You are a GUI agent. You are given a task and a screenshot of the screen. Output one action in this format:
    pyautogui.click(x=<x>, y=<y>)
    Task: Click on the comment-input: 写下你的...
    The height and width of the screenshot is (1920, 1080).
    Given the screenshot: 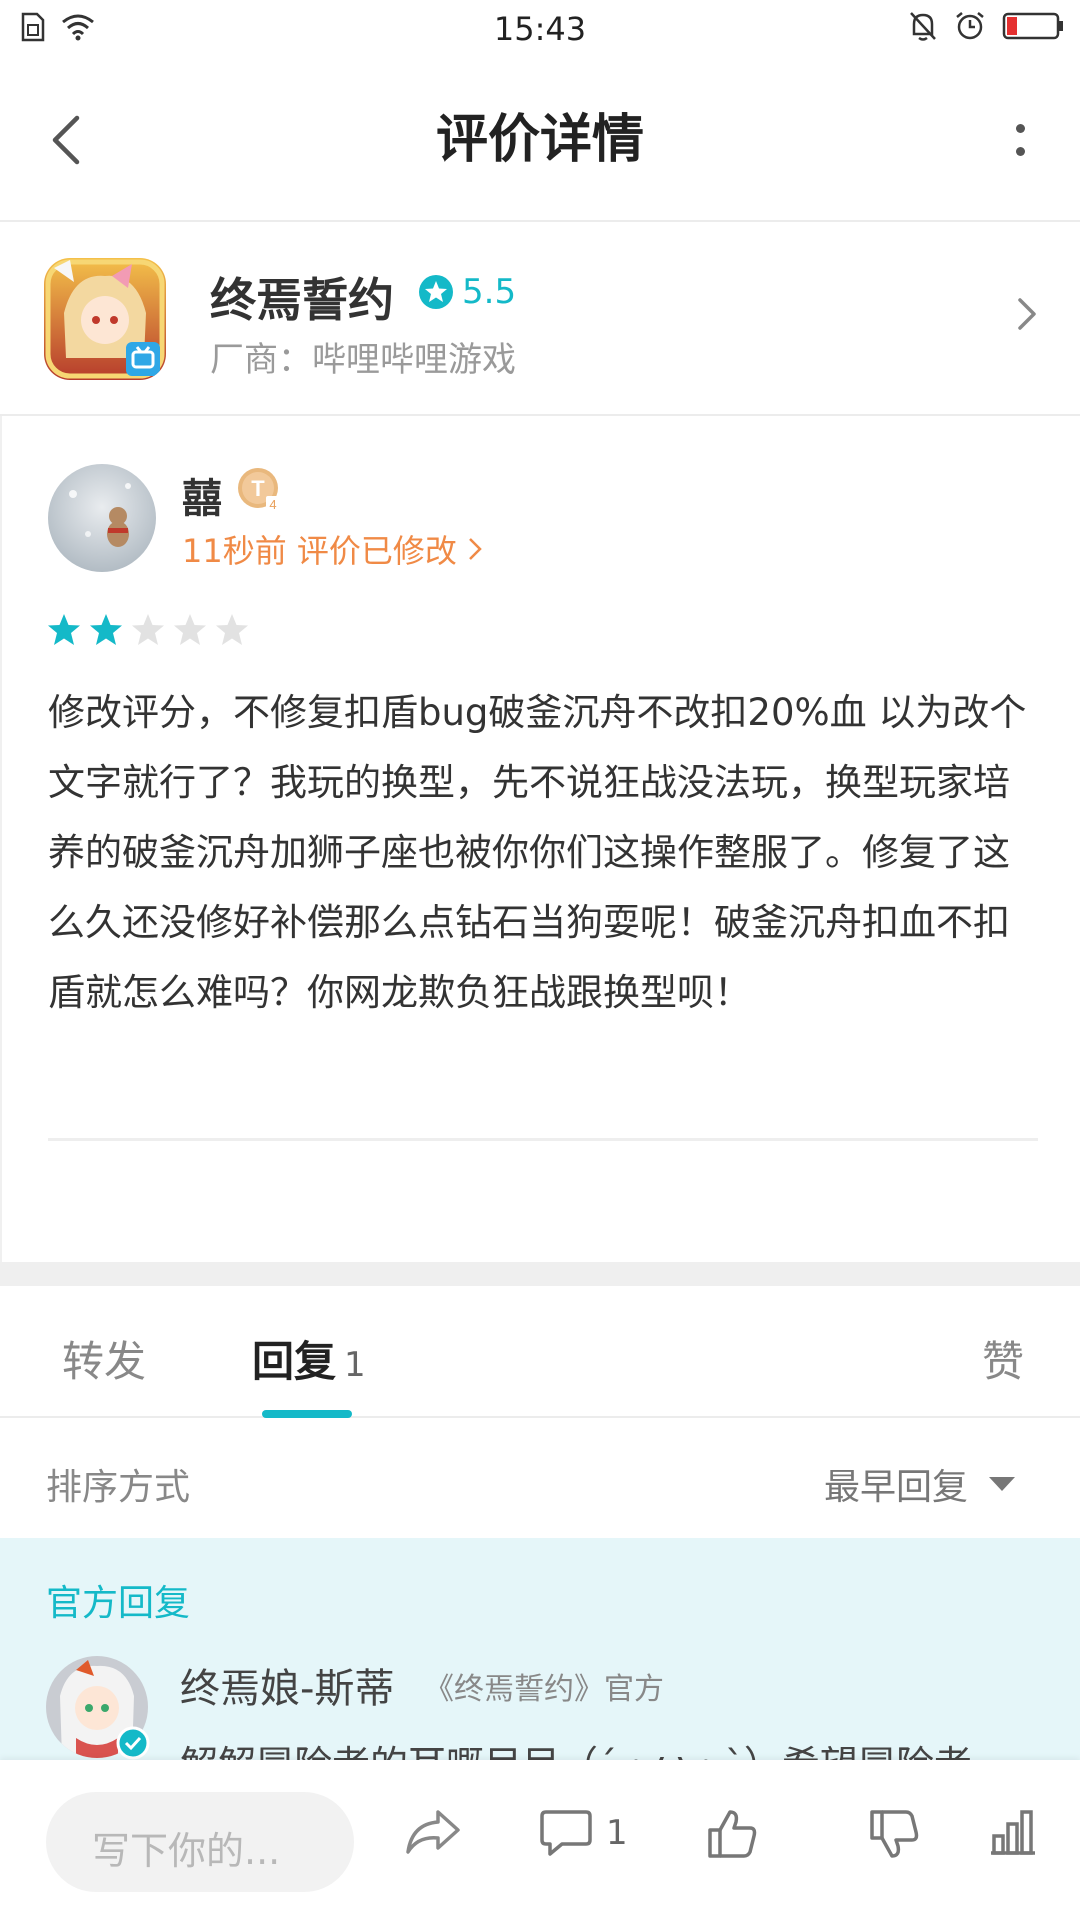 What is the action you would take?
    pyautogui.click(x=200, y=1842)
    